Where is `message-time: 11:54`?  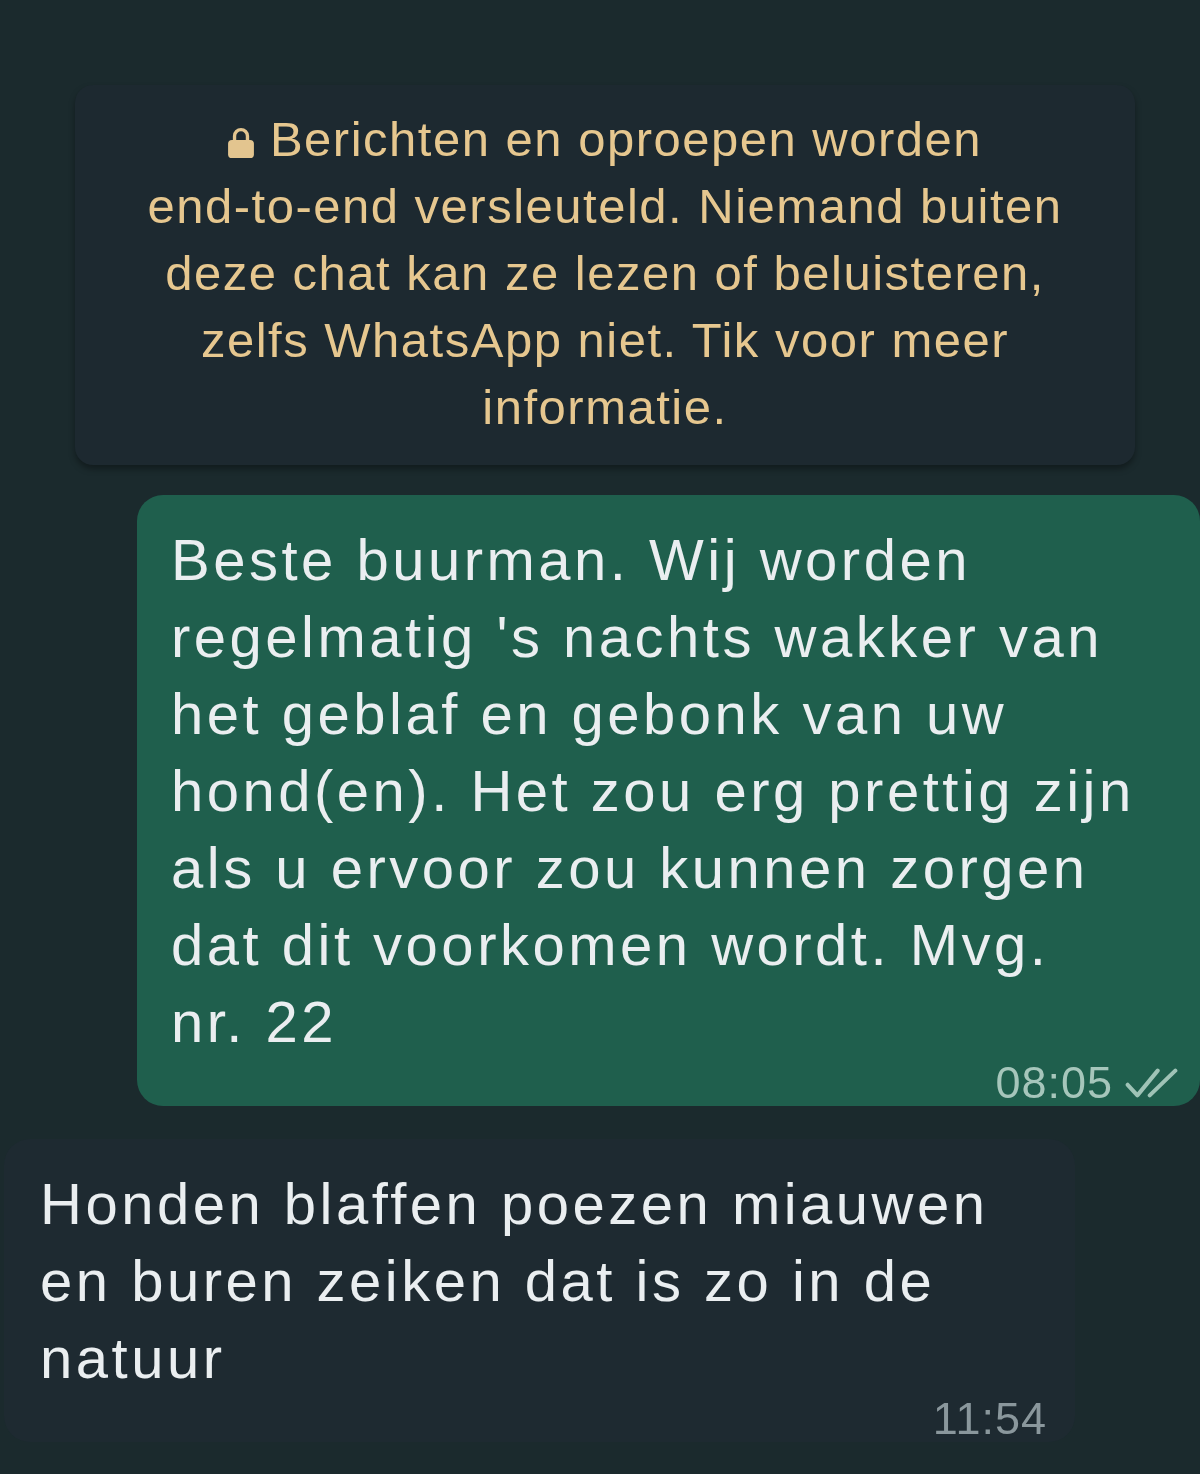
message-time: 11:54 is located at coordinates (989, 1419).